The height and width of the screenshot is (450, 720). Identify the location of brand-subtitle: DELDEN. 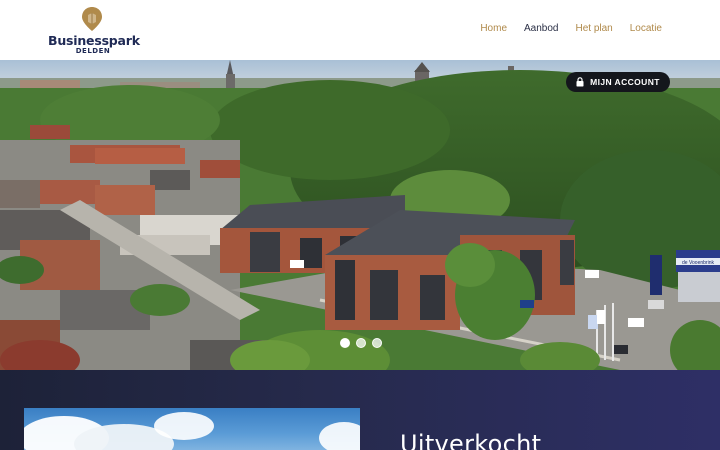
(93, 51).